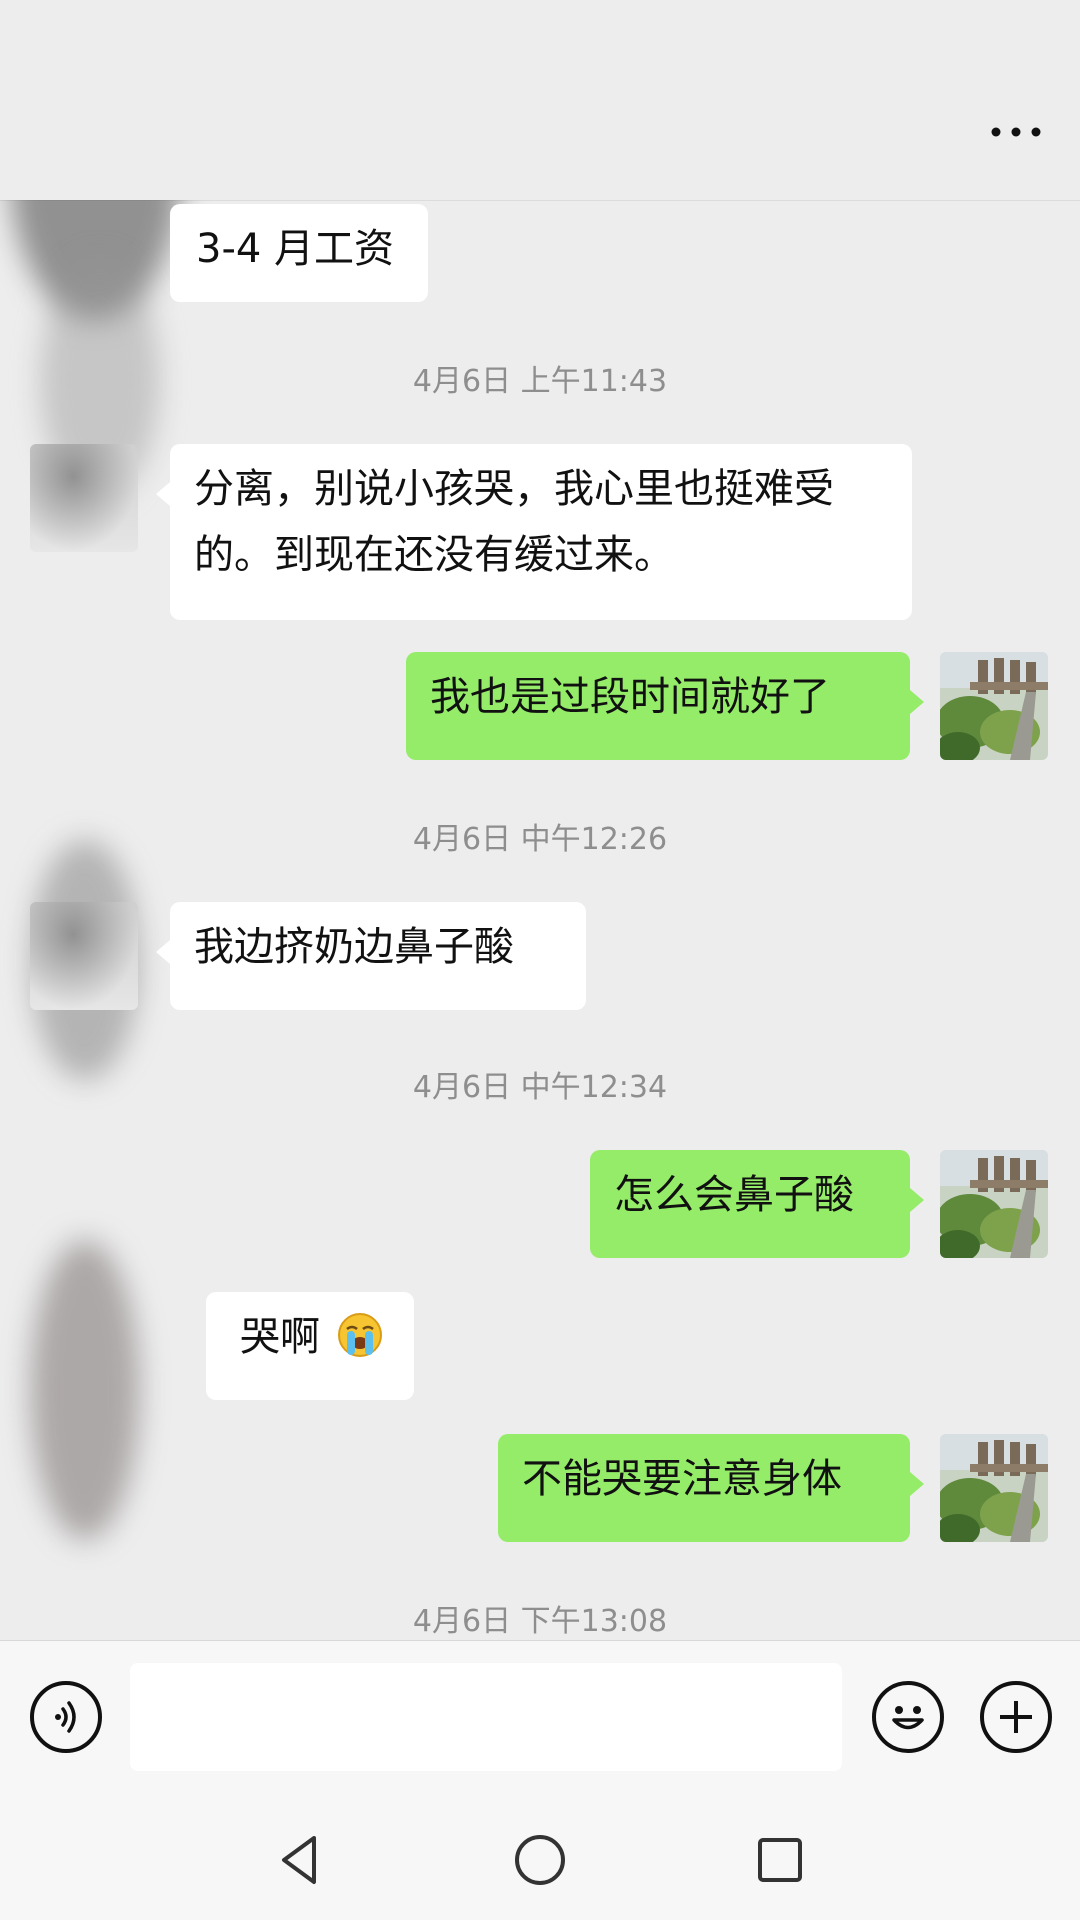  I want to click on message-timestamp: 4月6日 下午13:08, so click(540, 1621).